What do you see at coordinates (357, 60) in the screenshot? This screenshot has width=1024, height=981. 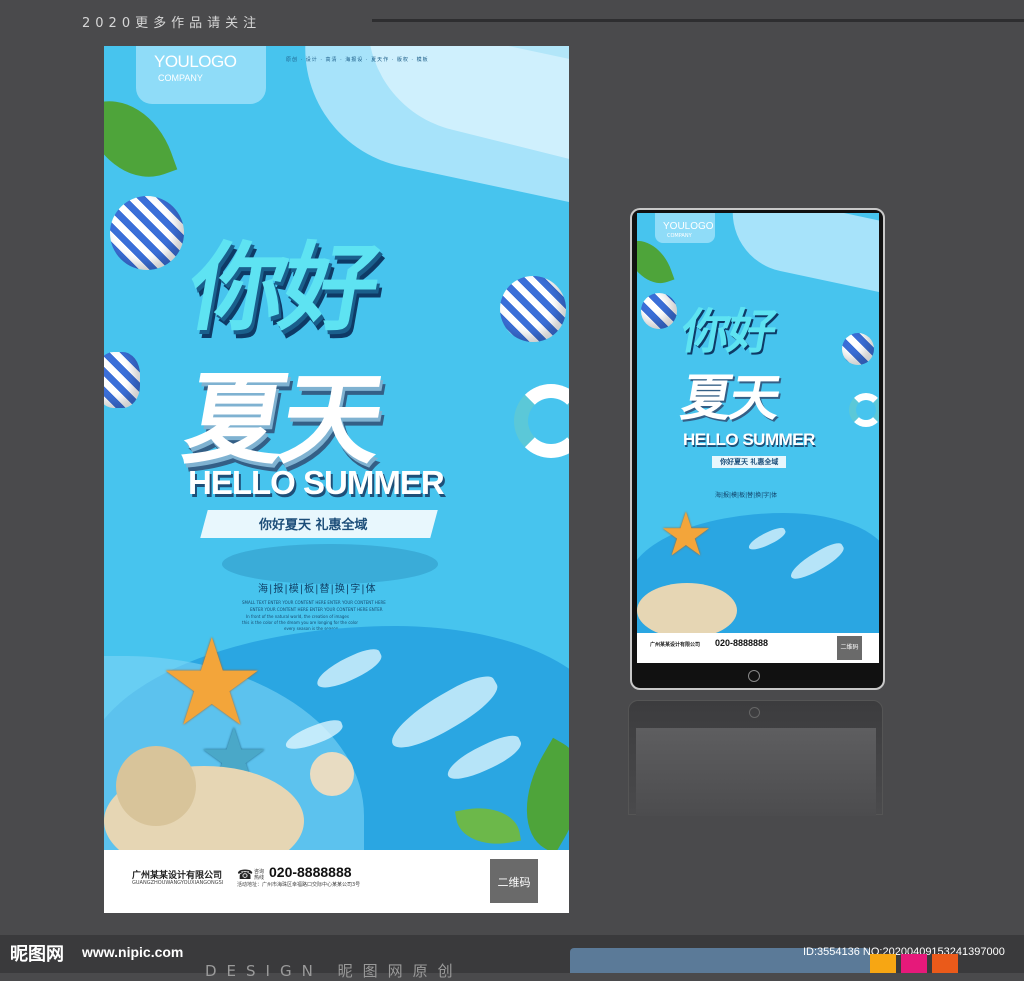 I see `nav-strip: 原创 · 设计 · 高清 · 海报设 · 夏天作 · 版权 · 模板` at bounding box center [357, 60].